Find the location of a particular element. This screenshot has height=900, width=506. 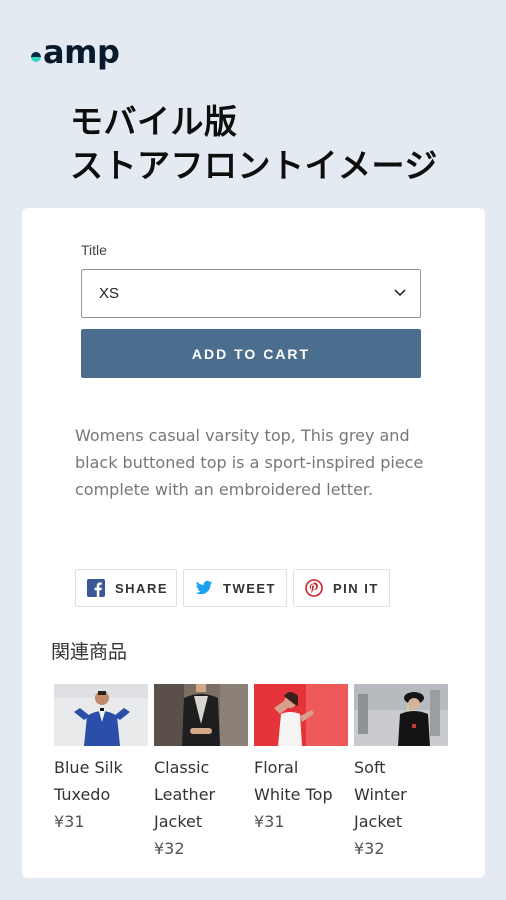

amp-logo: amp is located at coordinates (75, 52).